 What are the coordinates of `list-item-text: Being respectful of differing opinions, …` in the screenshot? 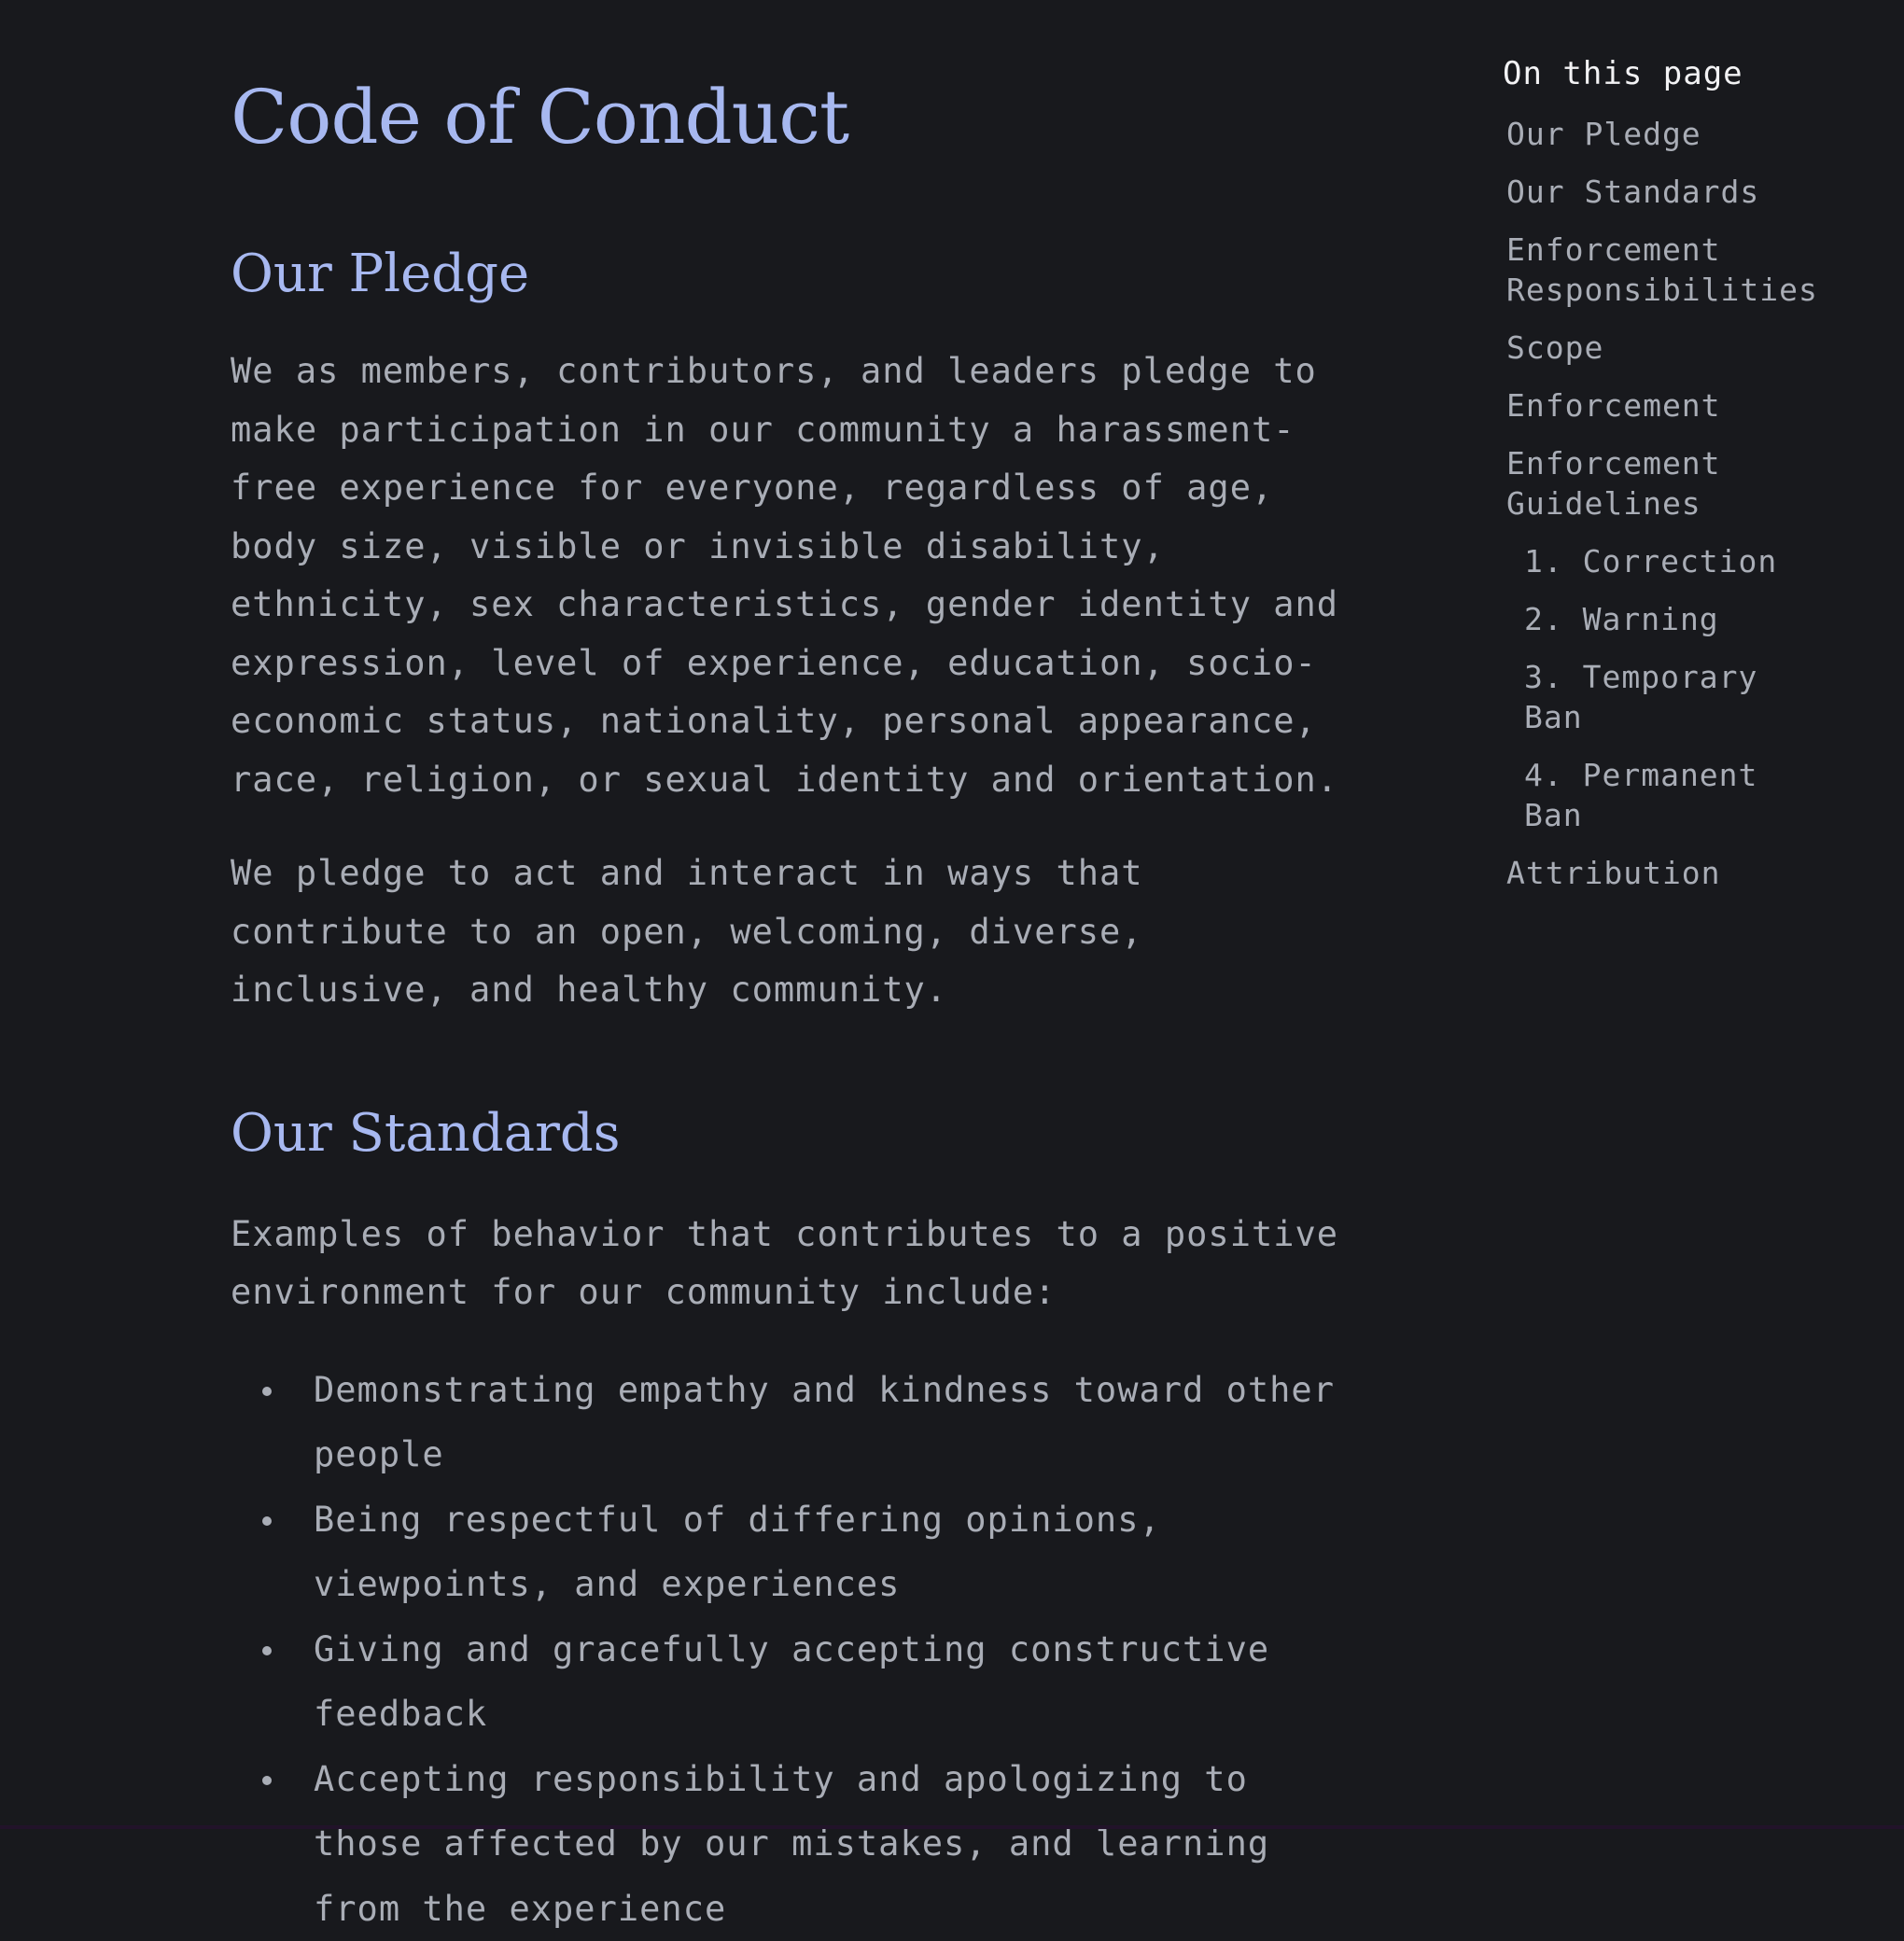 It's located at (737, 1552).